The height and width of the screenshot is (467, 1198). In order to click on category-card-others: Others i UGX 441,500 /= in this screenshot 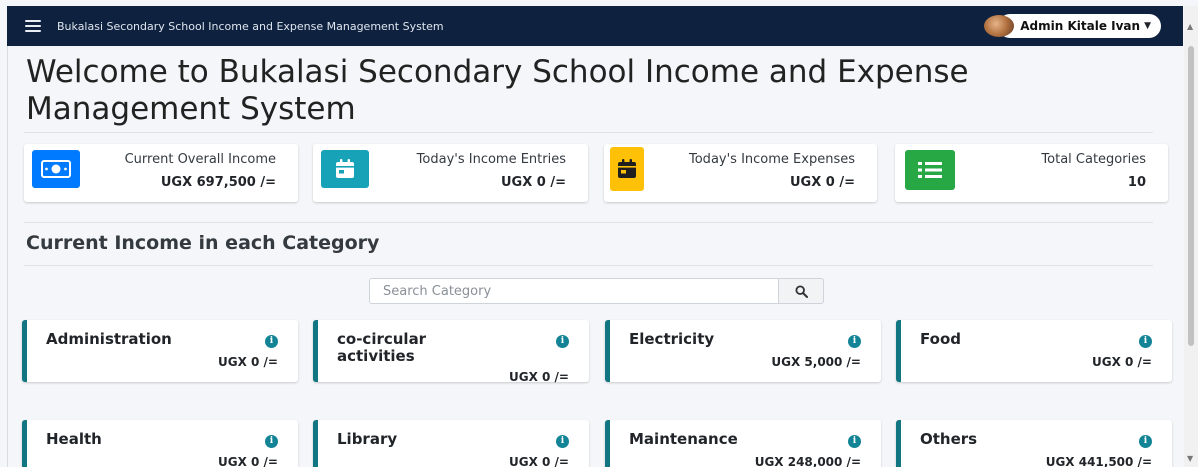, I will do `click(1034, 443)`.